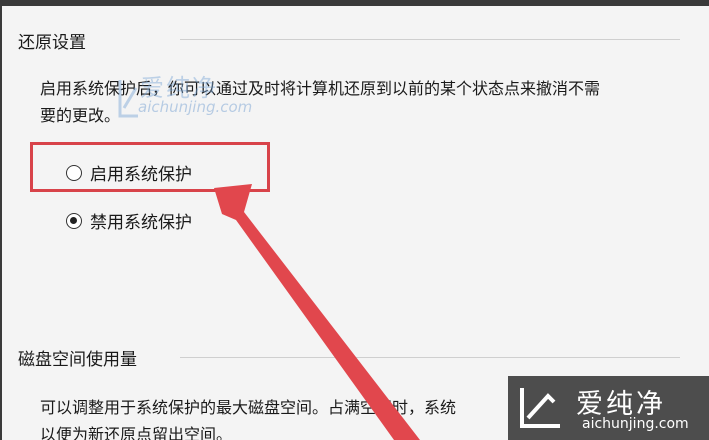 The height and width of the screenshot is (440, 709). I want to click on highlight-annotation-box, so click(150, 167).